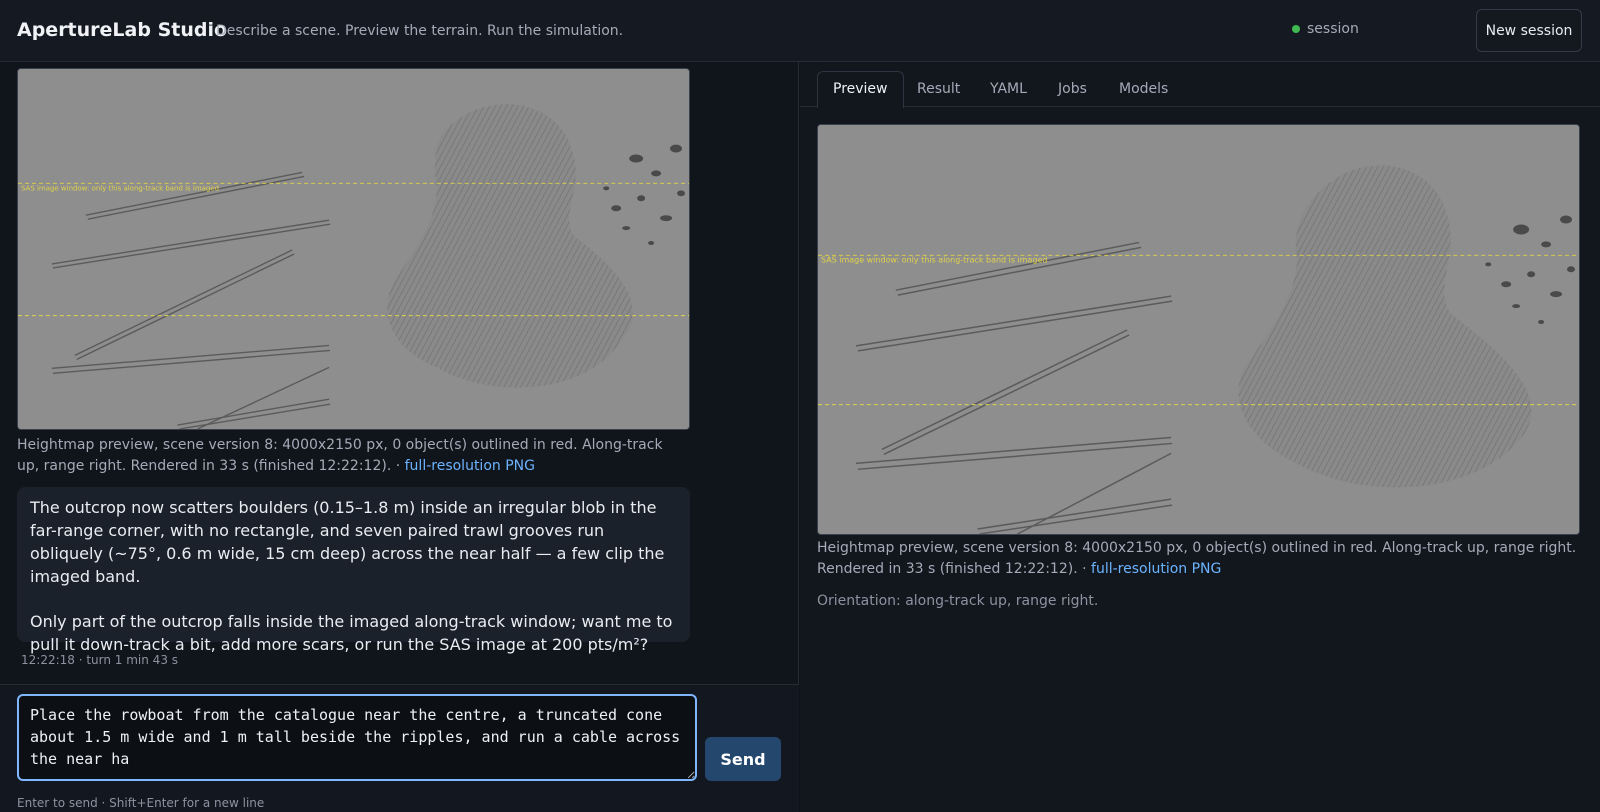 The width and height of the screenshot is (1600, 812). Describe the element at coordinates (1529, 30) in the screenshot. I see `new-session-button: New session` at that location.